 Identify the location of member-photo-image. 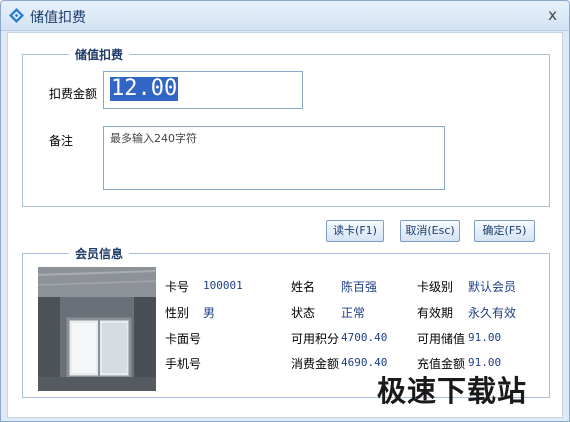
(97, 329).